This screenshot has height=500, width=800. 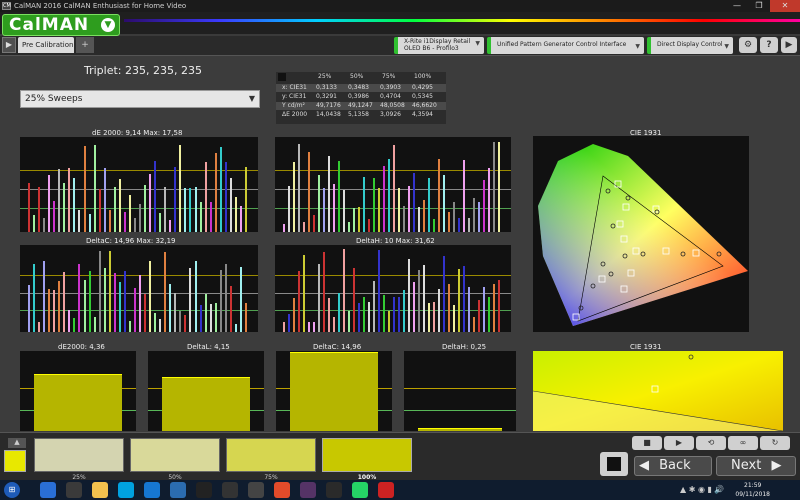 I want to click on current-color-swatch, so click(x=15, y=461).